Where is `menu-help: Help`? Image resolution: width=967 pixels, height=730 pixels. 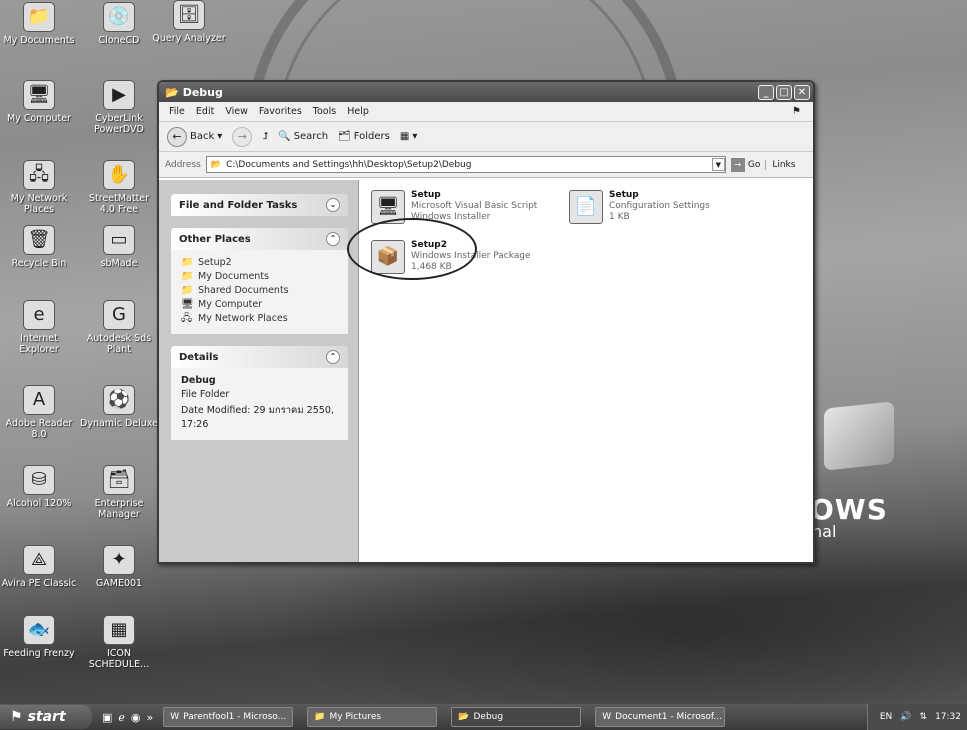
menu-help: Help is located at coordinates (358, 111).